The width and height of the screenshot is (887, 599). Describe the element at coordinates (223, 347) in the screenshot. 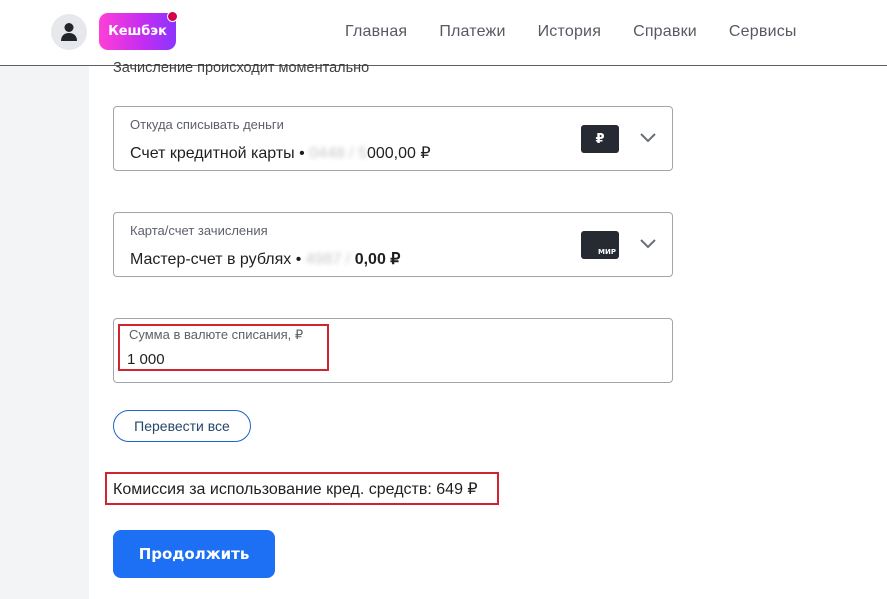

I see `amount-highlight-box` at that location.